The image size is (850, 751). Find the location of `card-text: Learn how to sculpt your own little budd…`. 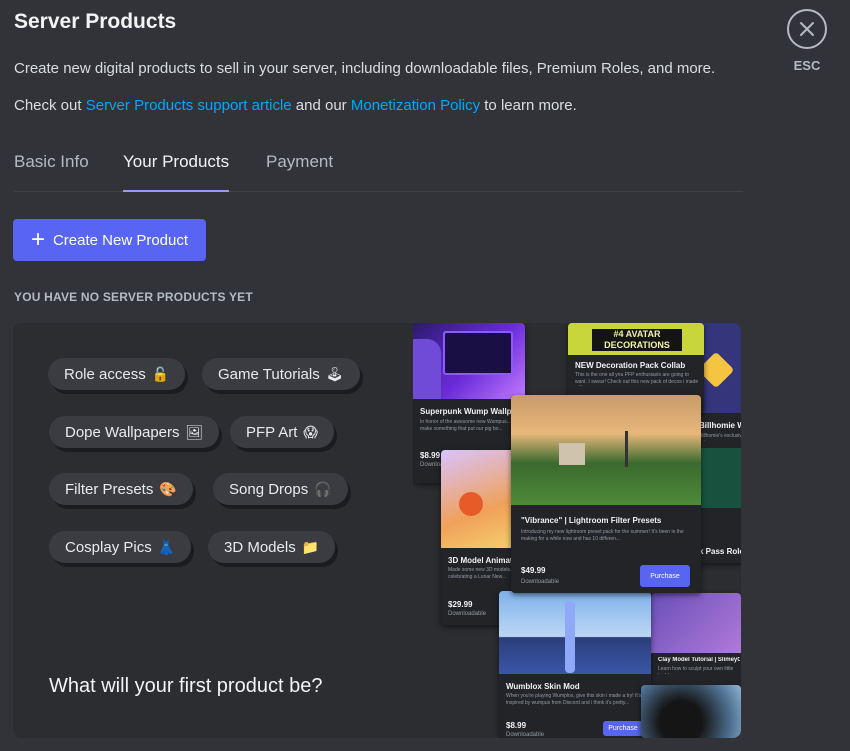

card-text: Learn how to sculpt your own little budd… is located at coordinates (696, 670).